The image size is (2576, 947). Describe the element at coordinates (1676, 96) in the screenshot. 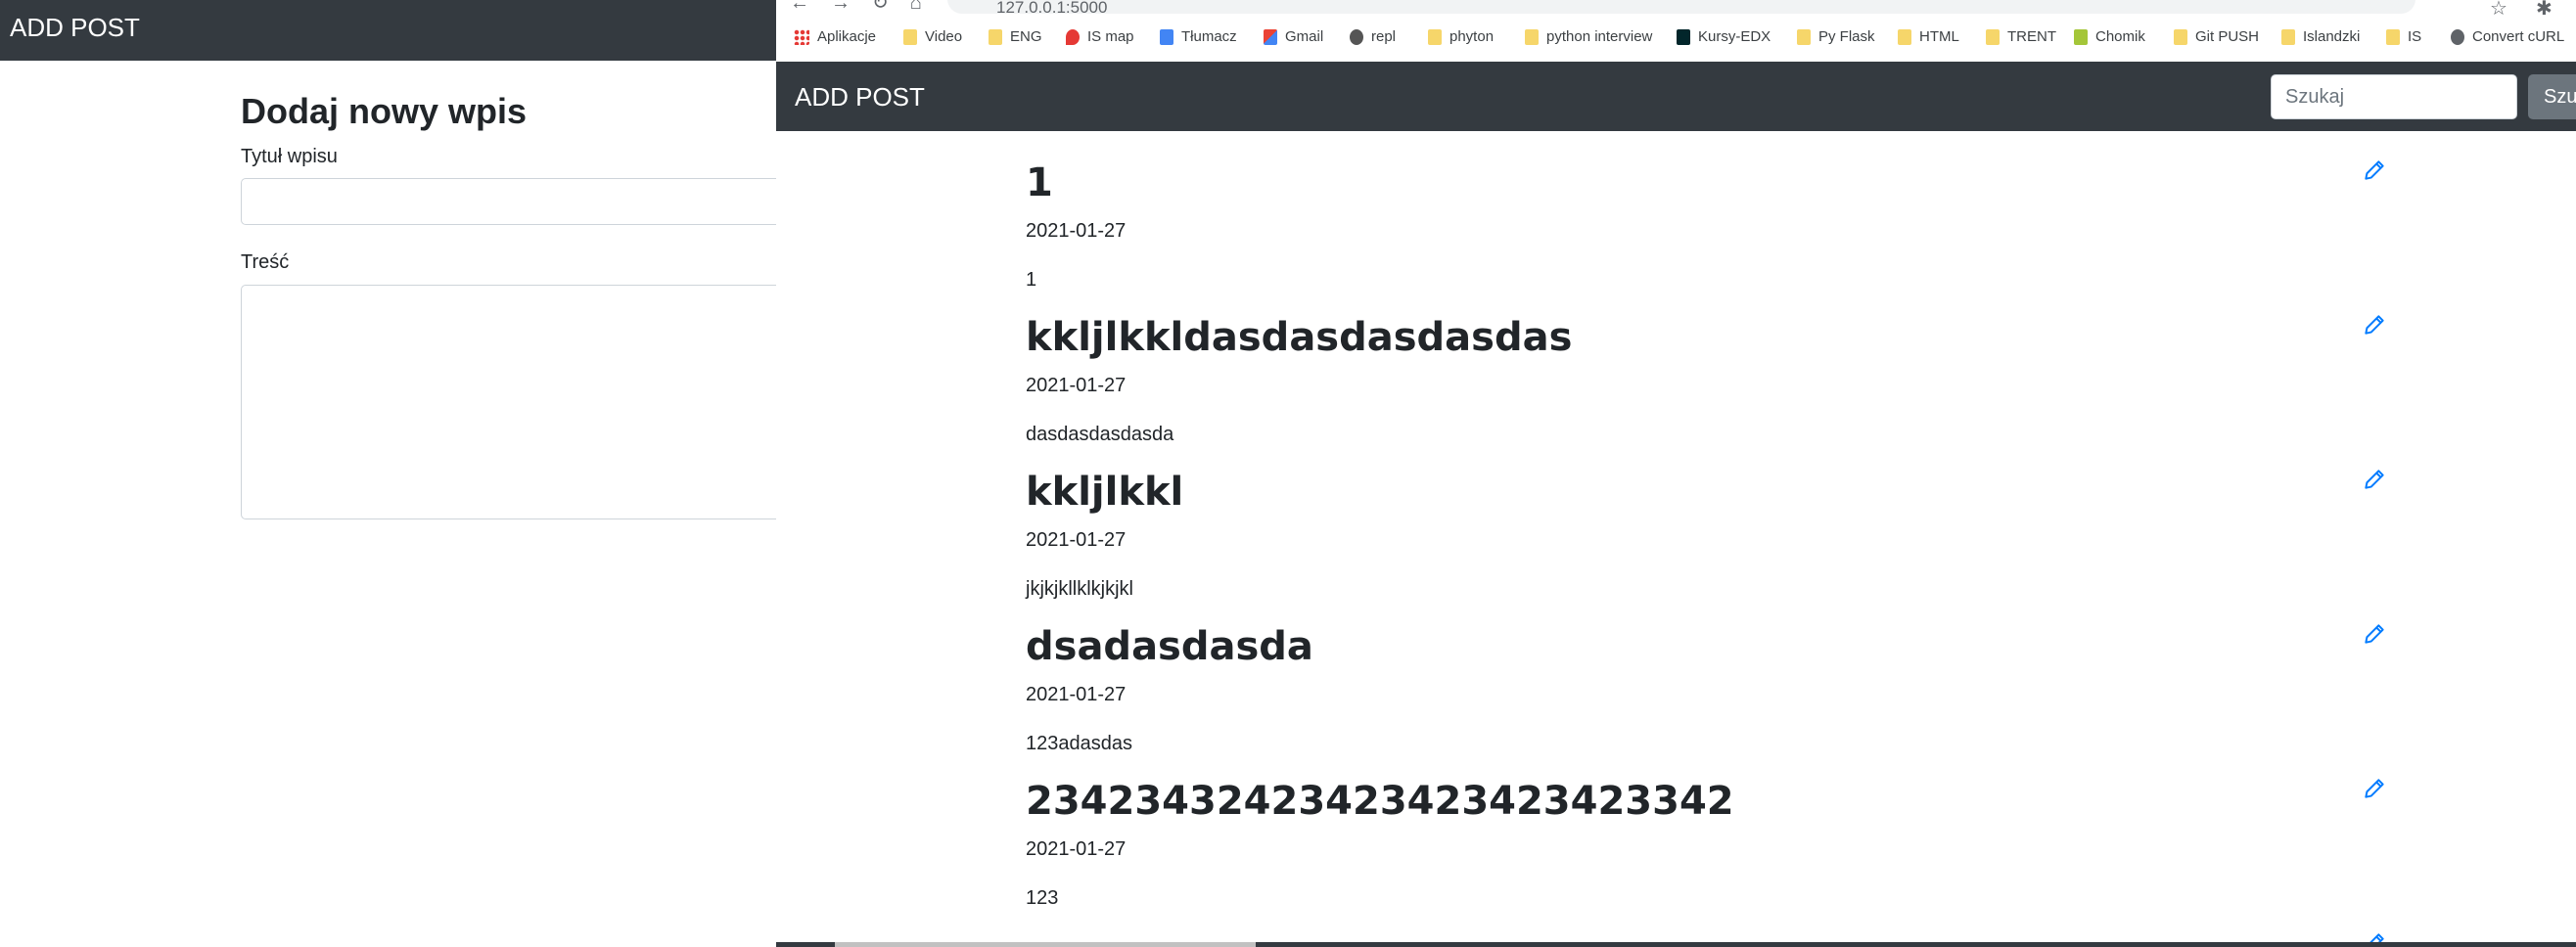

I see `site-navbar: ADD POST Szu` at that location.